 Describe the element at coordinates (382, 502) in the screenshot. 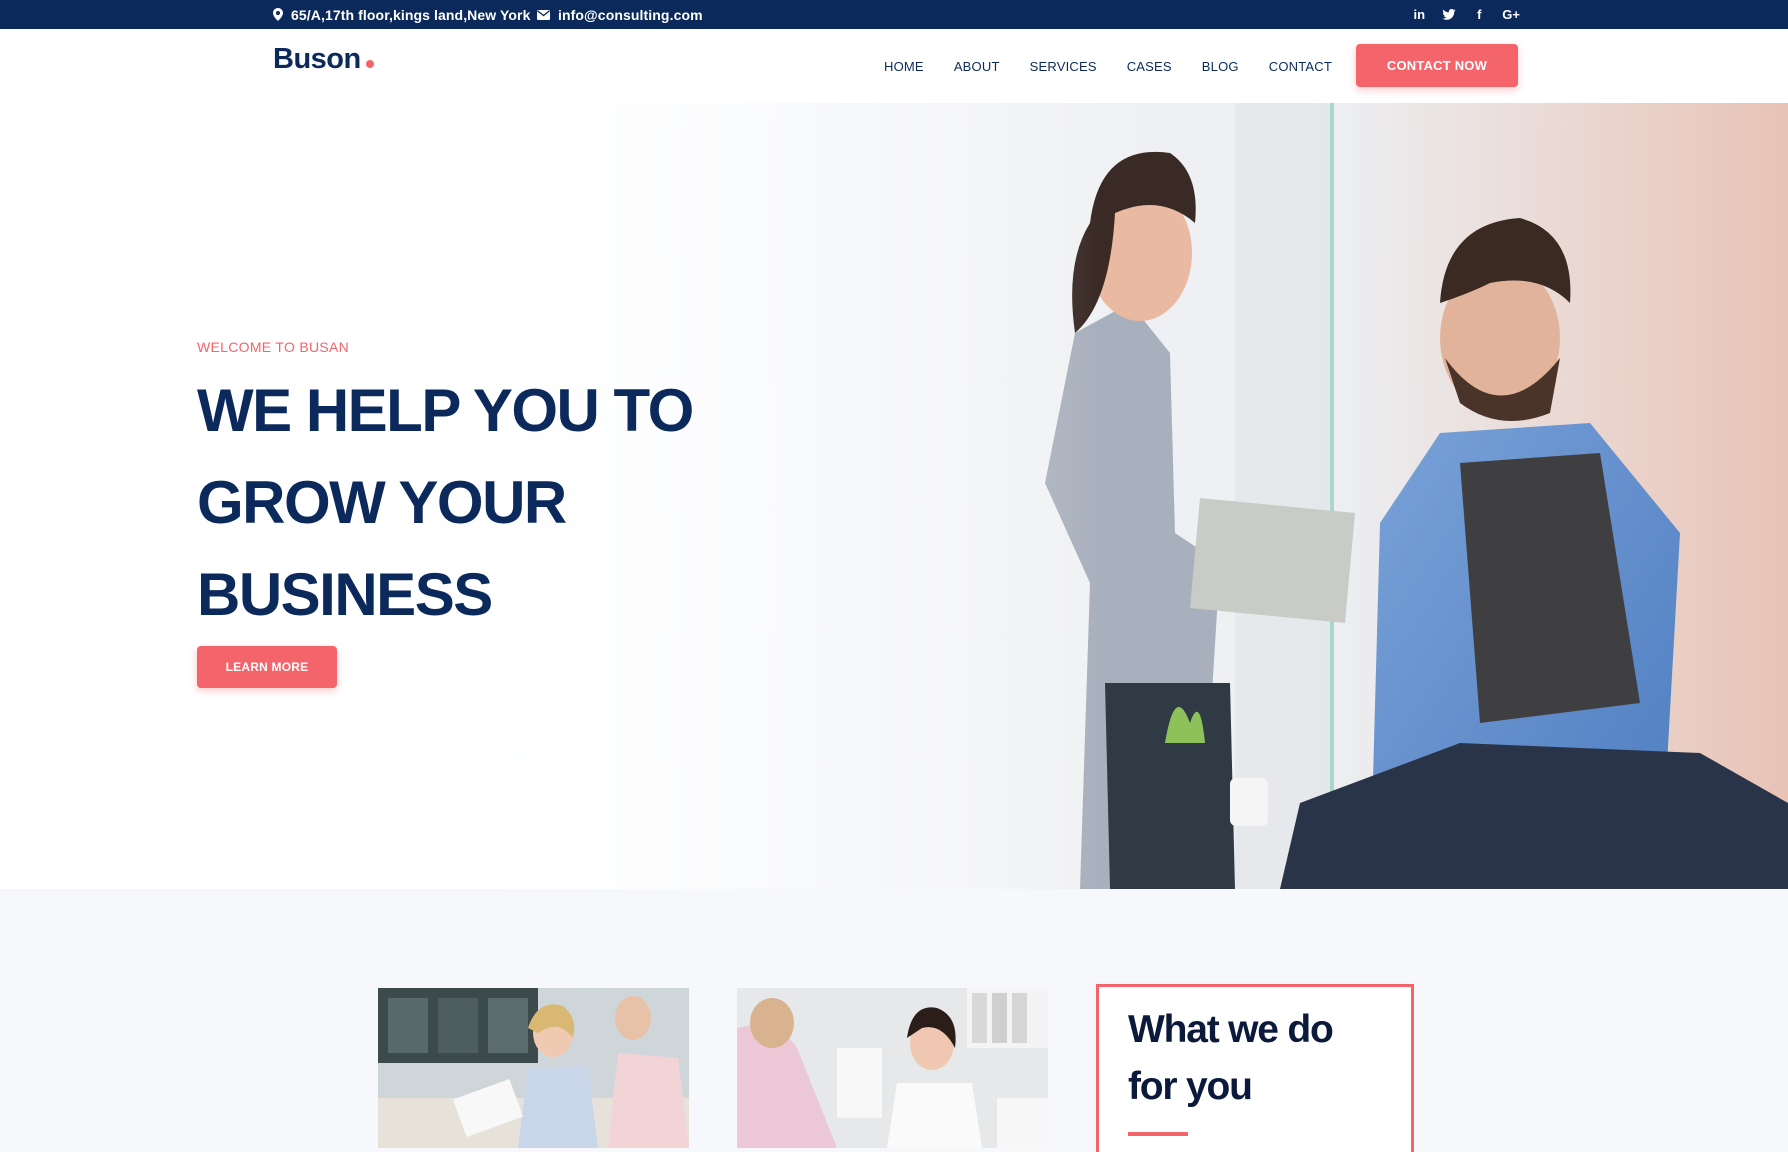

I see `hero-title-line: GROW YOUR` at that location.